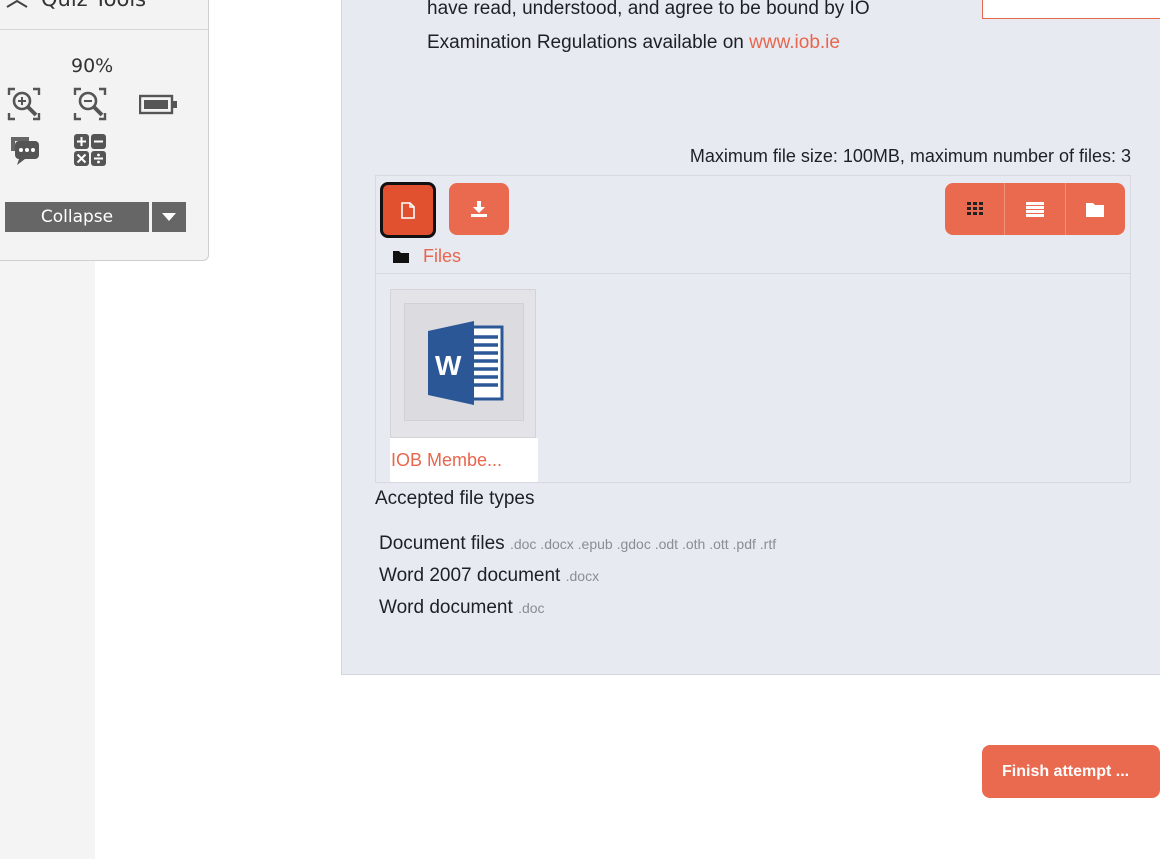 Image resolution: width=1160 pixels, height=859 pixels. What do you see at coordinates (455, 498) in the screenshot?
I see `accepted-file-types-title: Accepted file types` at bounding box center [455, 498].